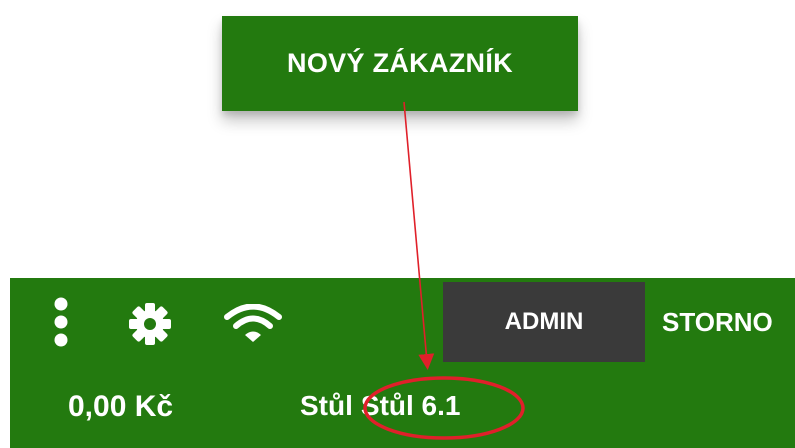 The height and width of the screenshot is (448, 795). I want to click on table-value: Stůl 6.1, so click(410, 405).